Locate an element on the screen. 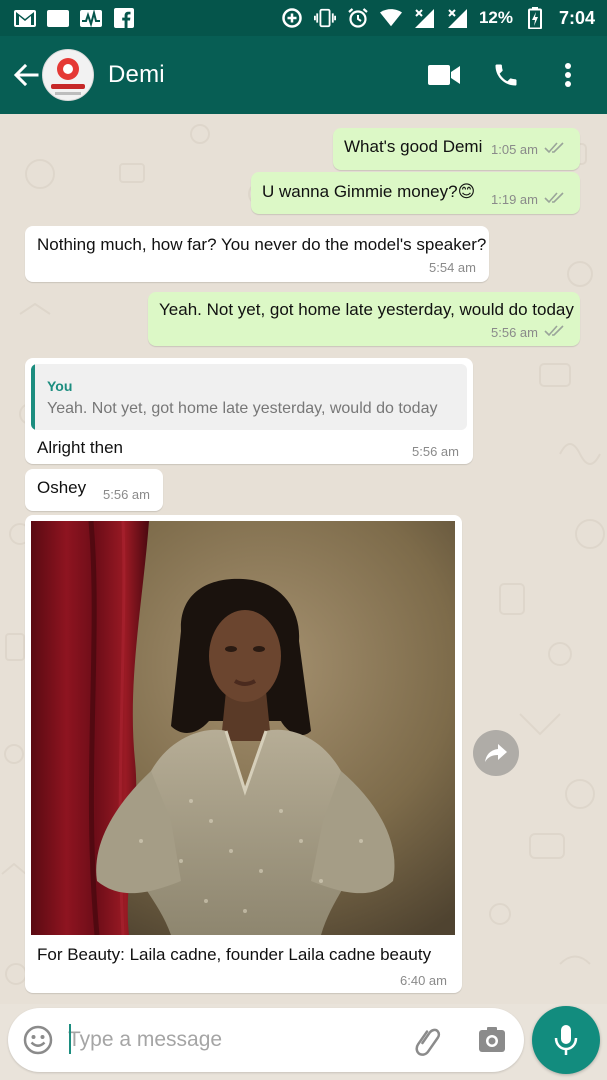 The image size is (607, 1080). facebook-icon is located at coordinates (124, 18).